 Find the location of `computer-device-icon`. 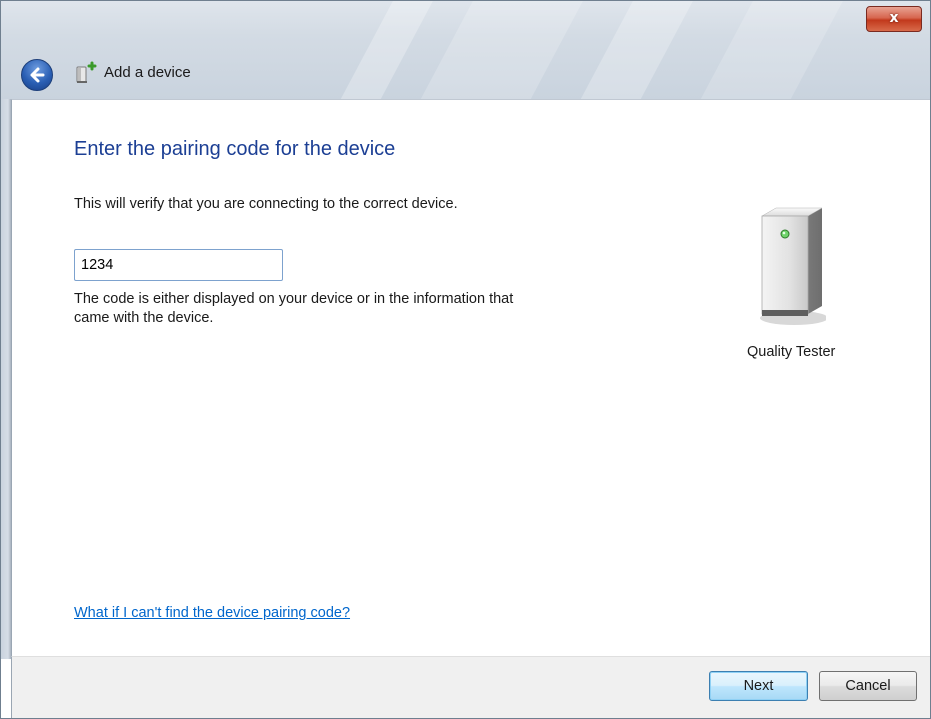

computer-device-icon is located at coordinates (793, 266).